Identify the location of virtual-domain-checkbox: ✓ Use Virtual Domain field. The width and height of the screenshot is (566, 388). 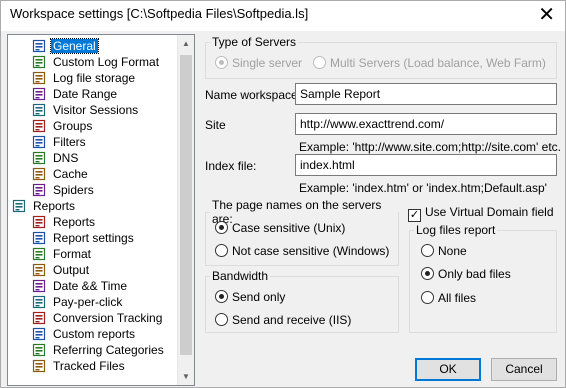
(481, 213).